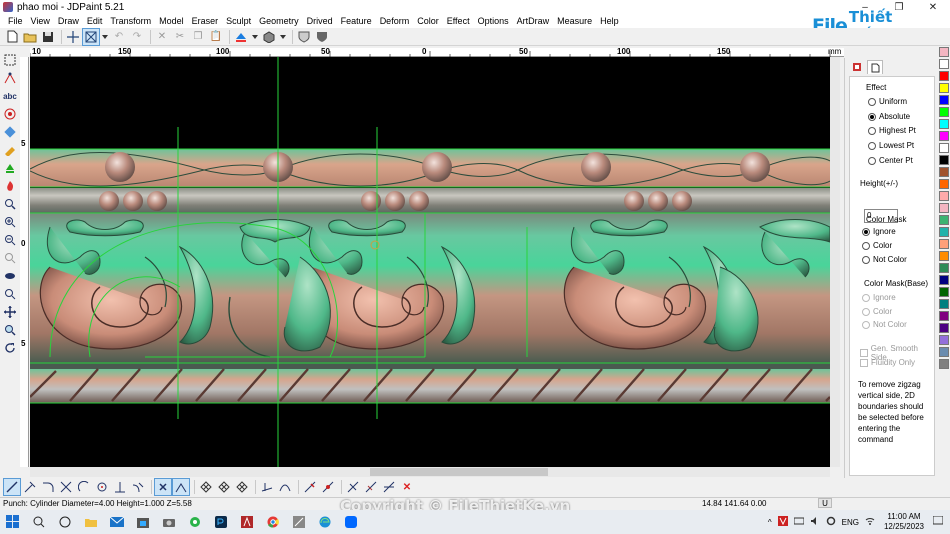  I want to click on node-break-icon, so click(310, 487).